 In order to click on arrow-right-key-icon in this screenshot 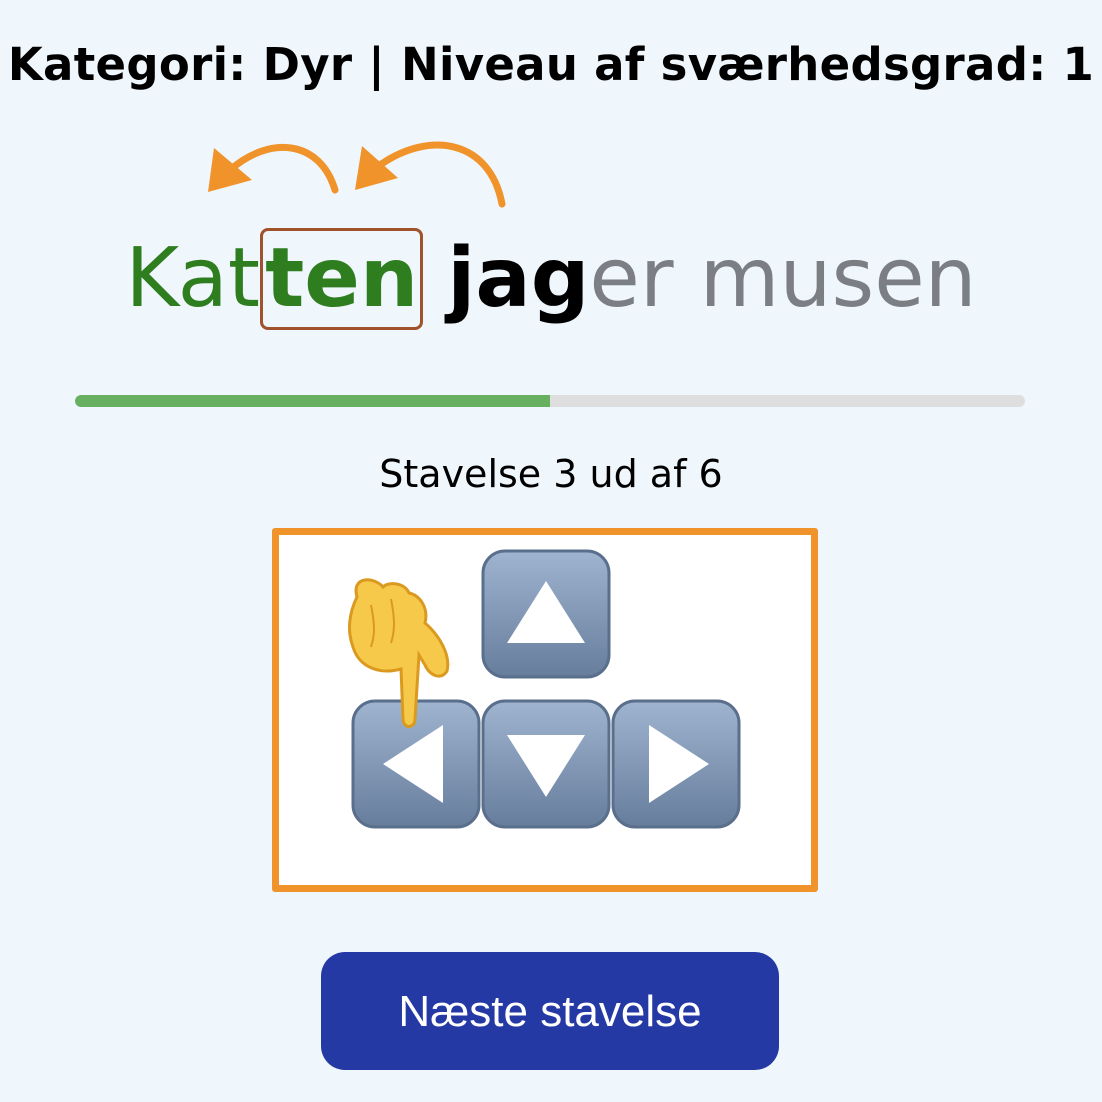, I will do `click(676, 764)`.